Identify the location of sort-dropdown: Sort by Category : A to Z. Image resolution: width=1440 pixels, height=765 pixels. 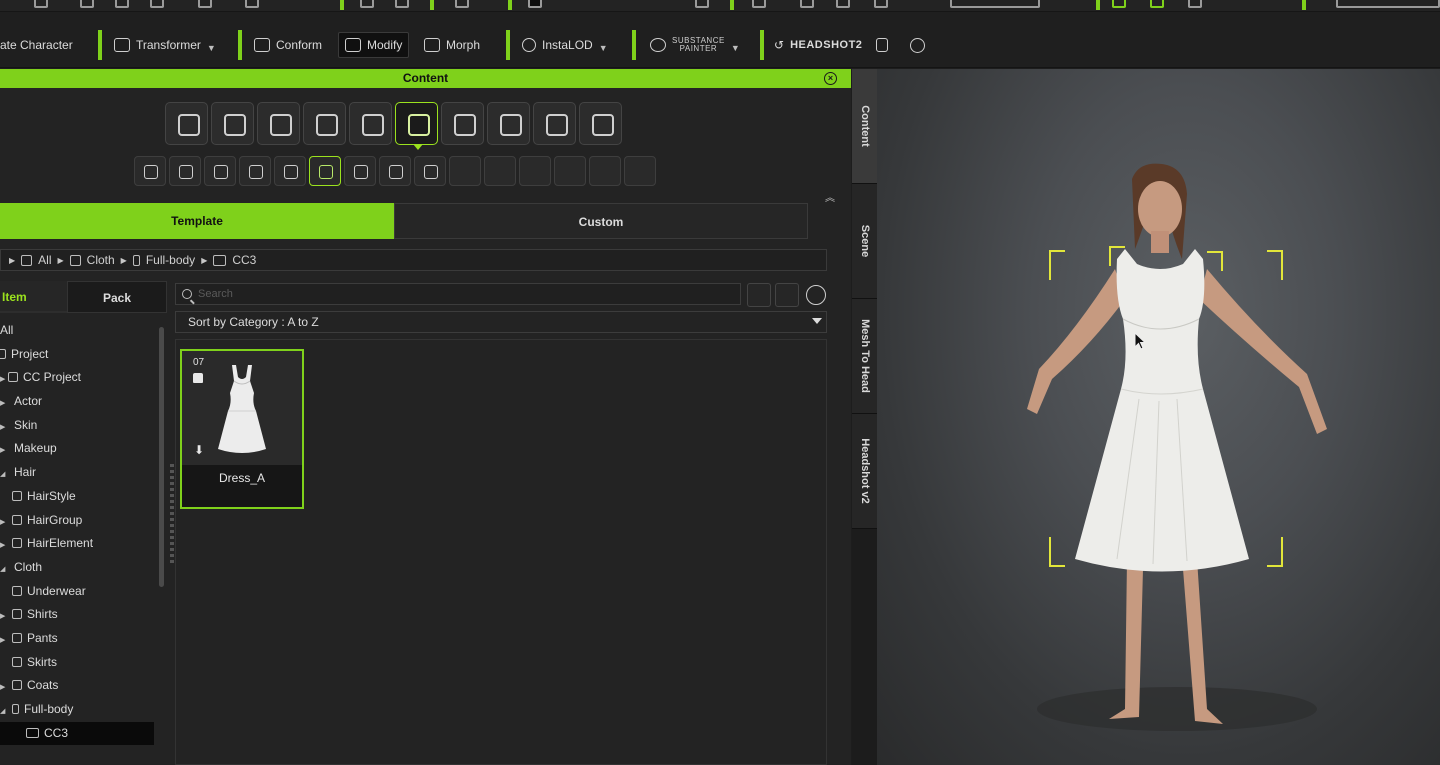
(501, 322).